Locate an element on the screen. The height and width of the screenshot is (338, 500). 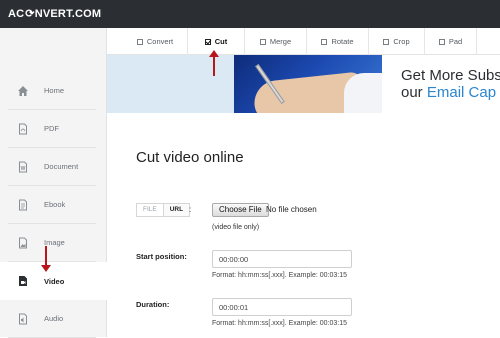
svg-text: W is located at coordinates (23, 169).